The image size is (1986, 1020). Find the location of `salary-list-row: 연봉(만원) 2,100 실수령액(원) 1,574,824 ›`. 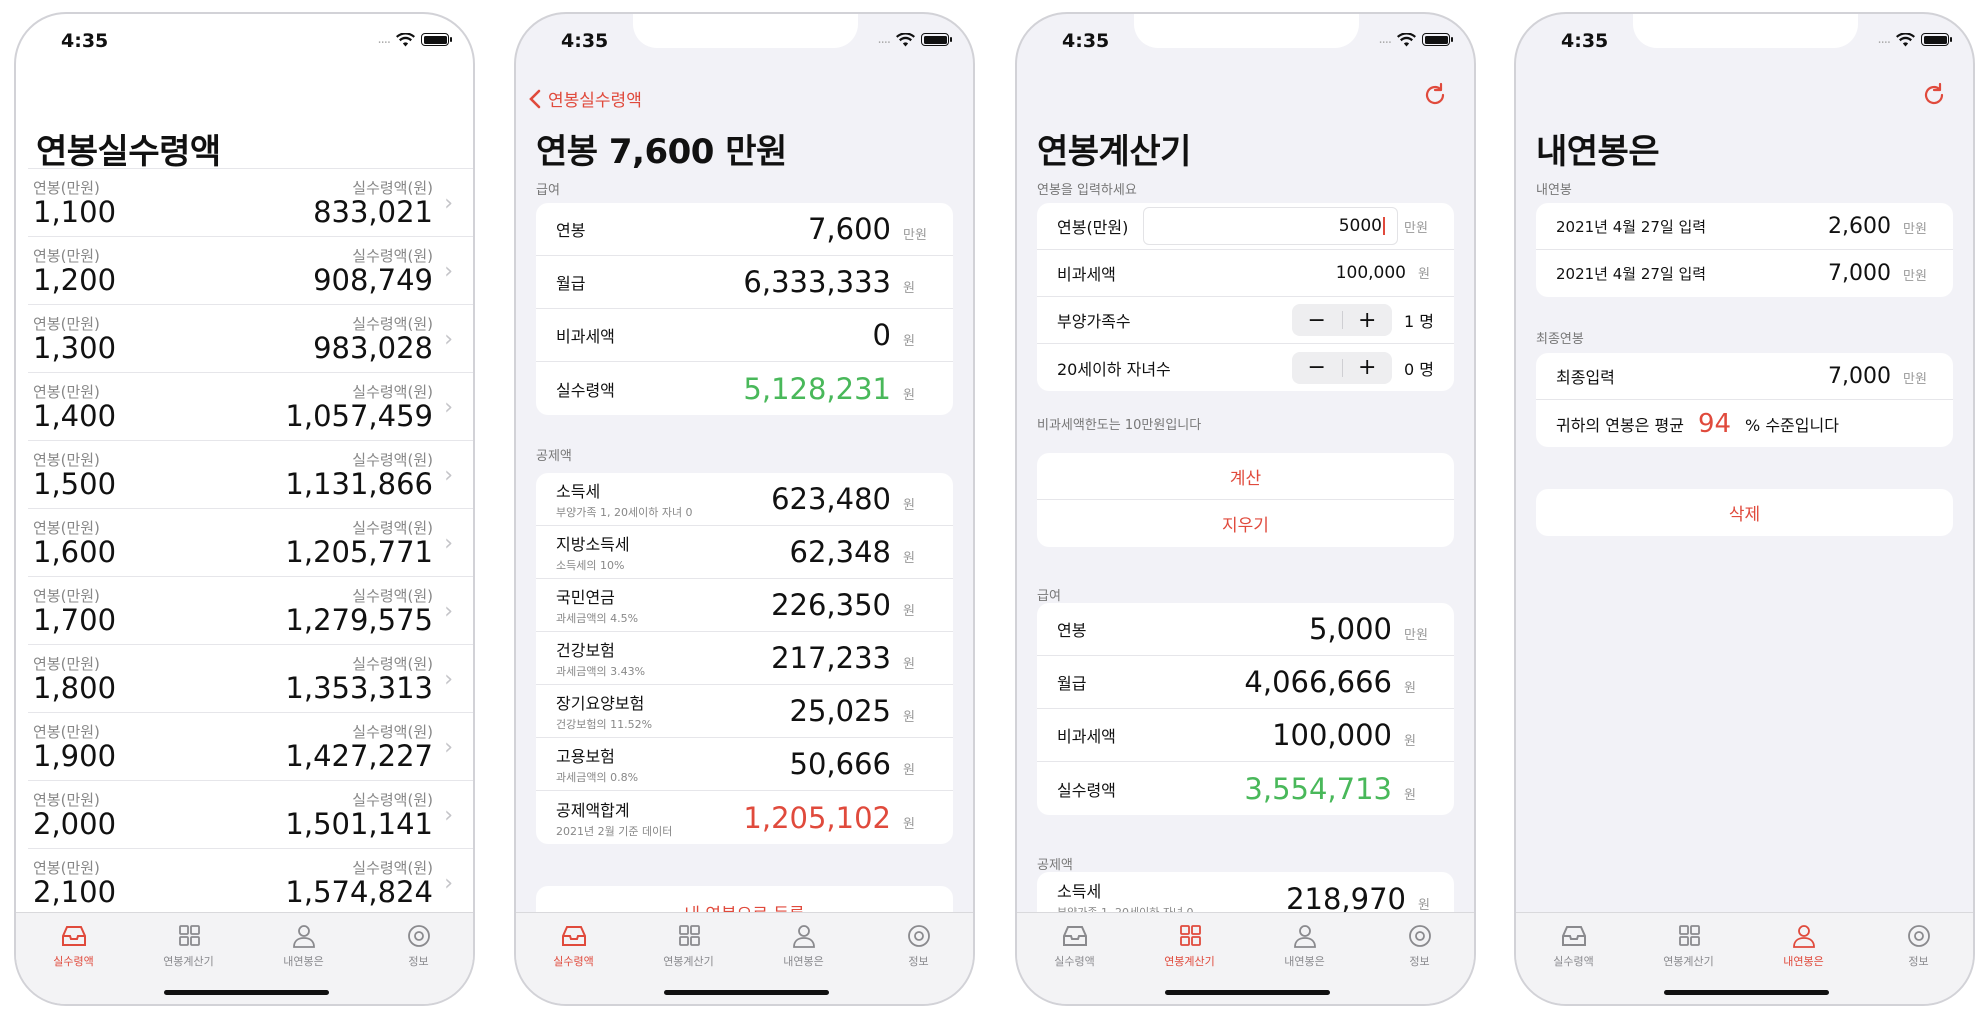

salary-list-row: 연봉(만원) 2,100 실수령액(원) 1,574,824 › is located at coordinates (250, 882).